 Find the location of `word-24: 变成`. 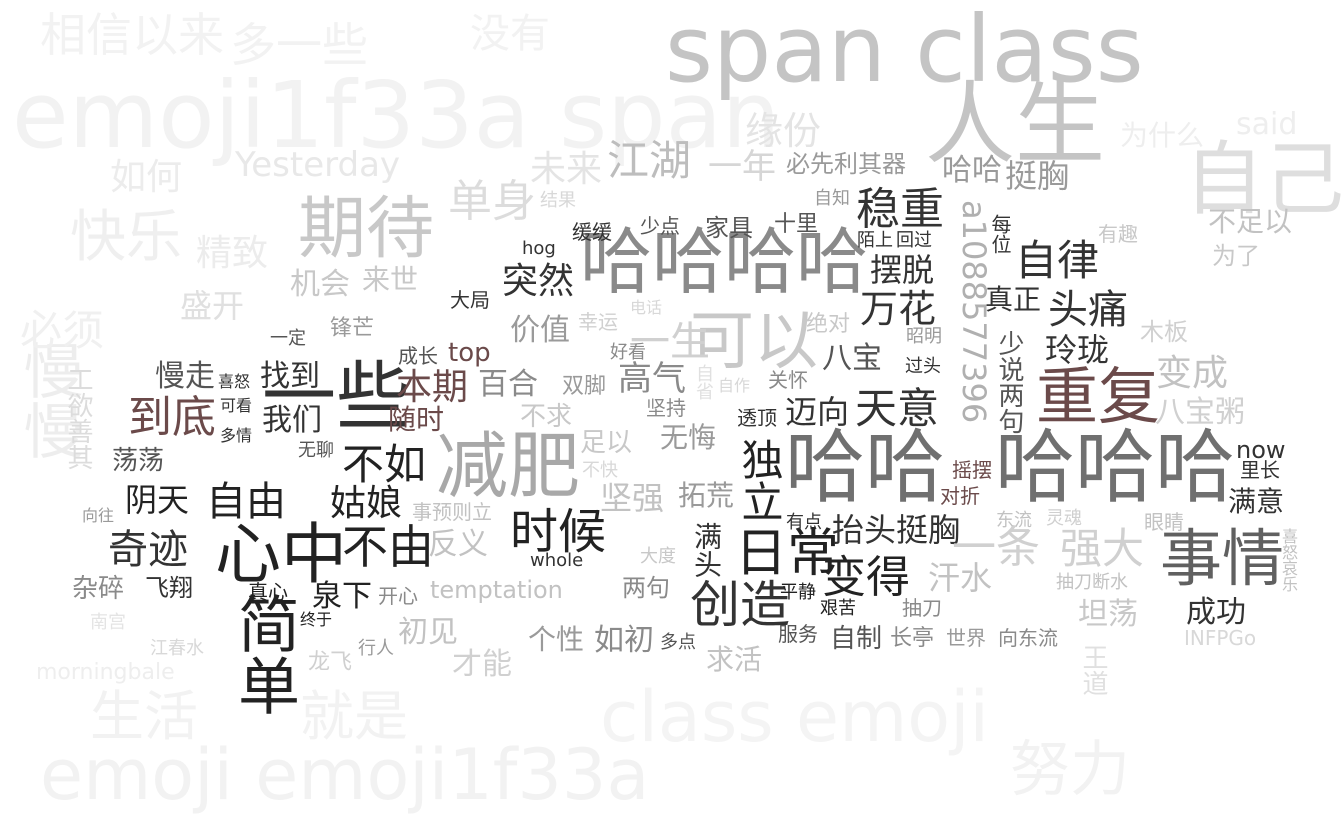

word-24: 变成 is located at coordinates (1192, 373).